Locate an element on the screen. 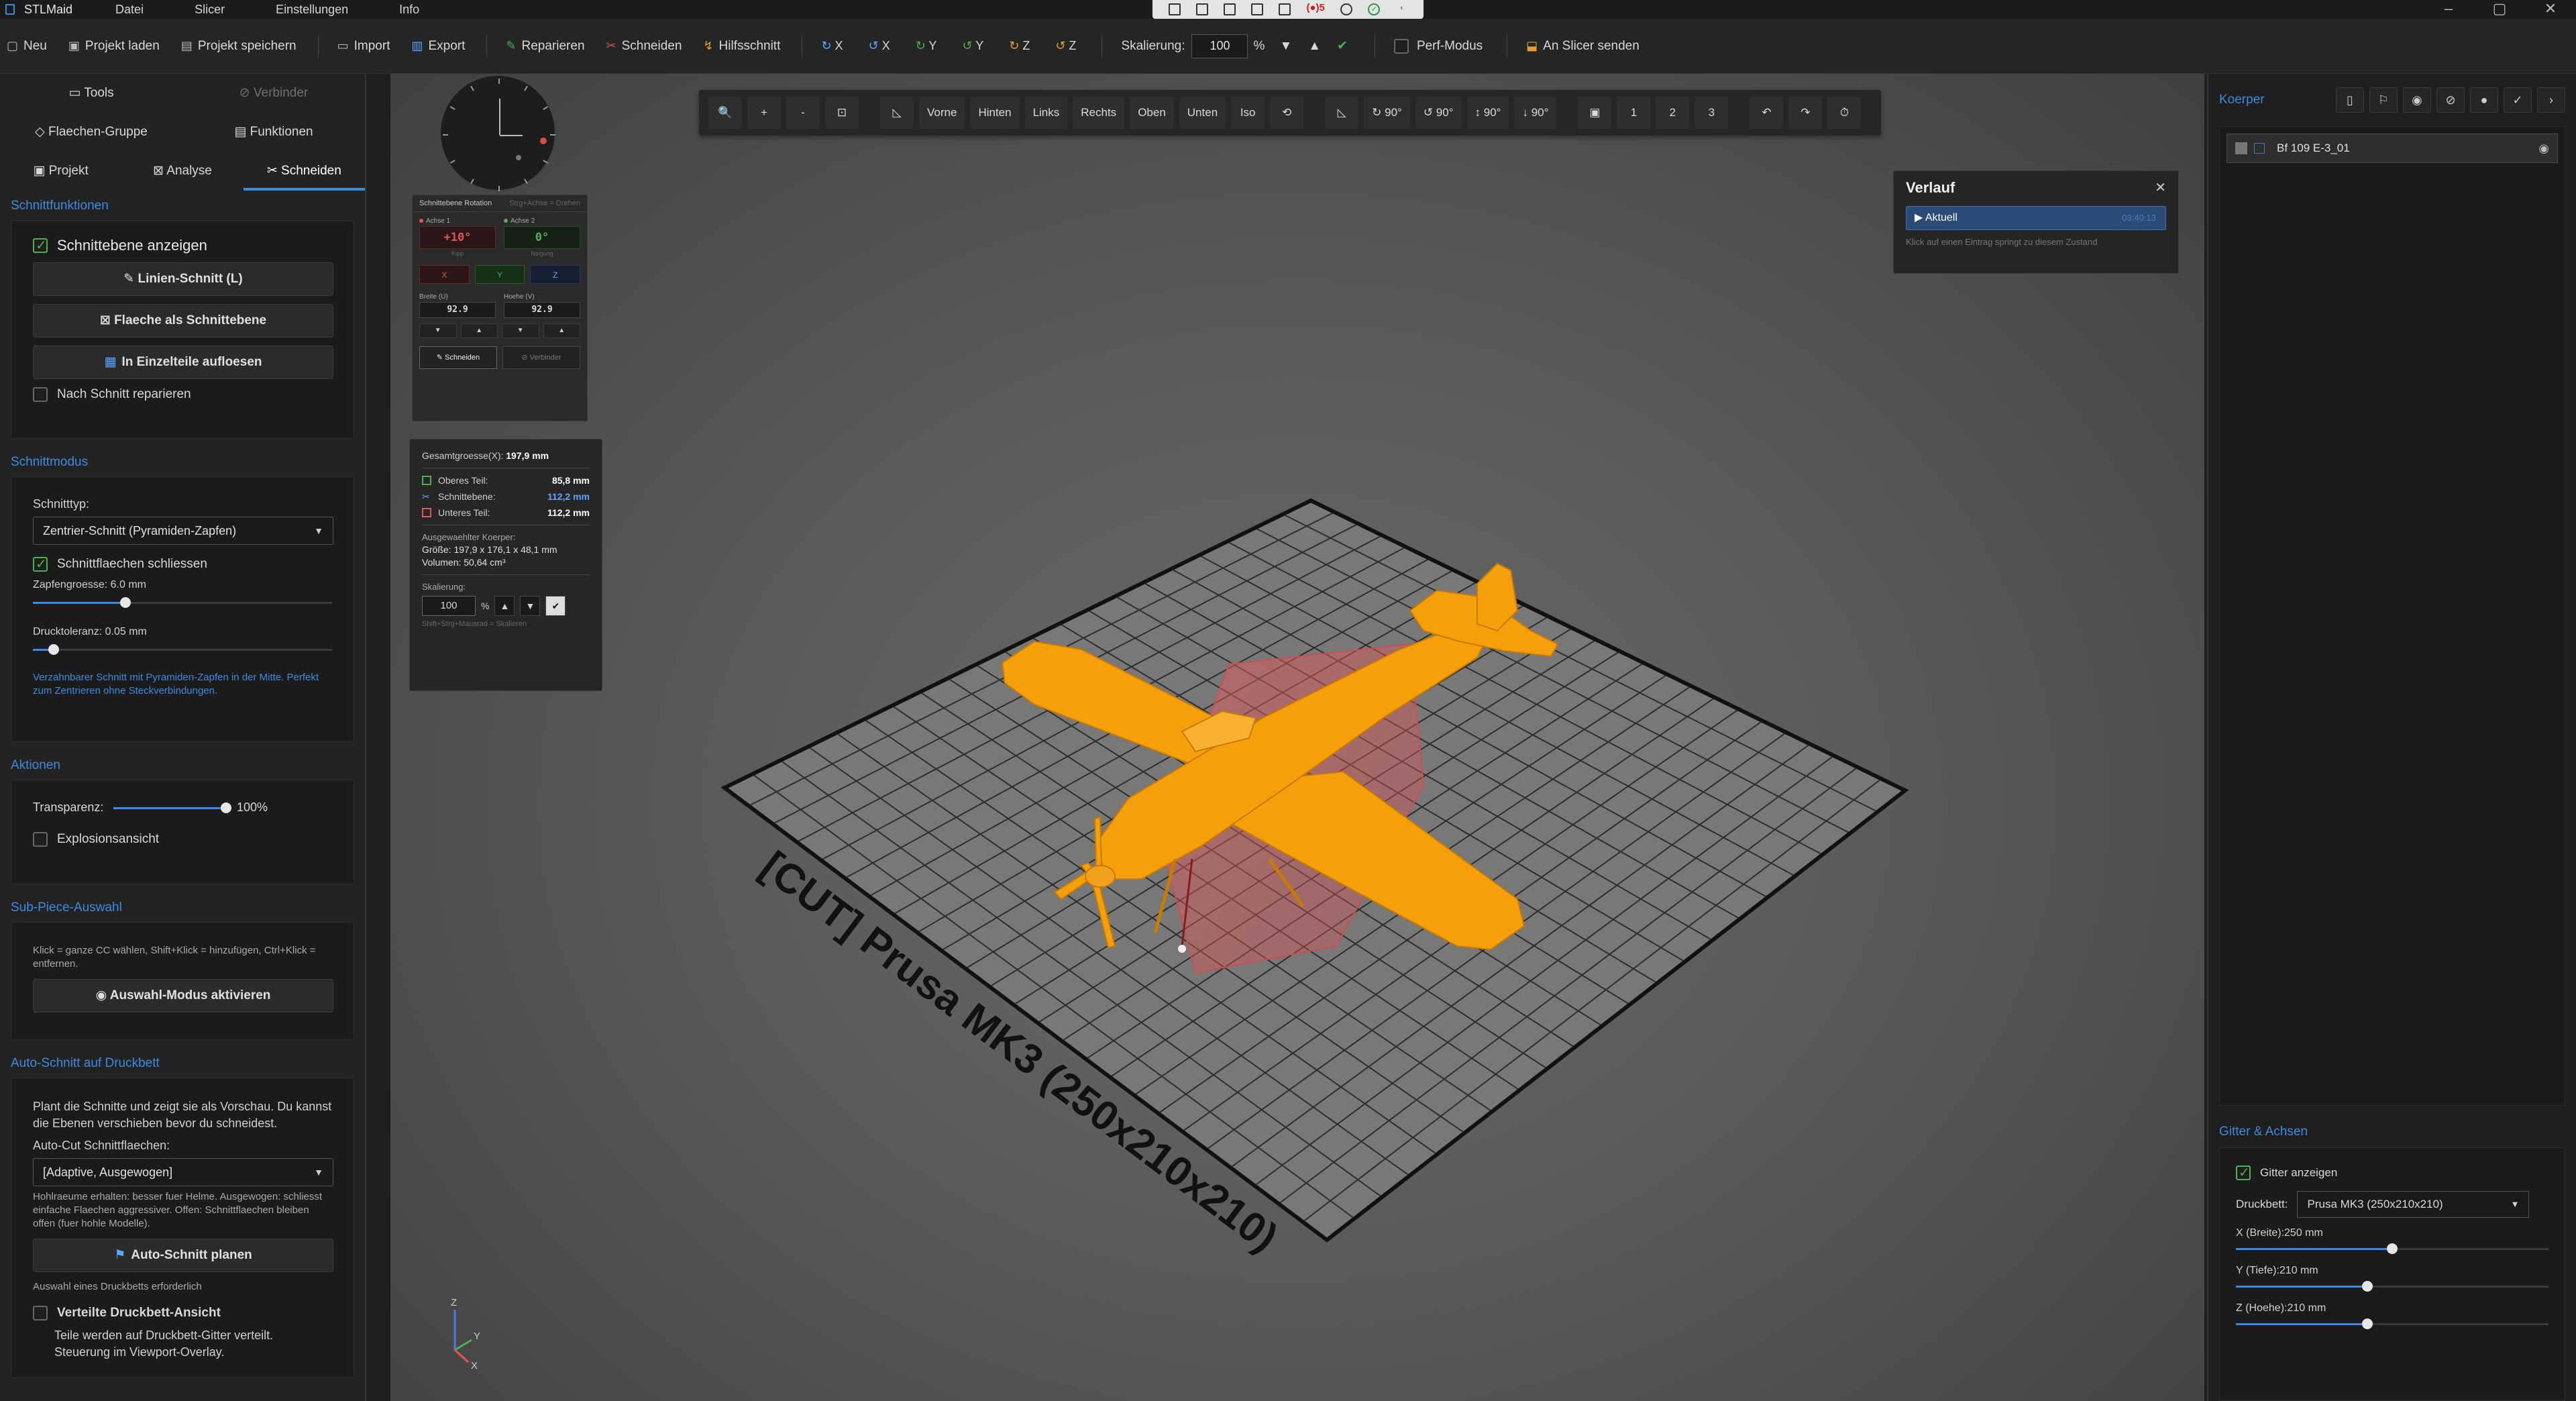 This screenshot has height=1401, width=2576. line-cut-button: ✎ Linien-Schnitt (L) is located at coordinates (183, 279).